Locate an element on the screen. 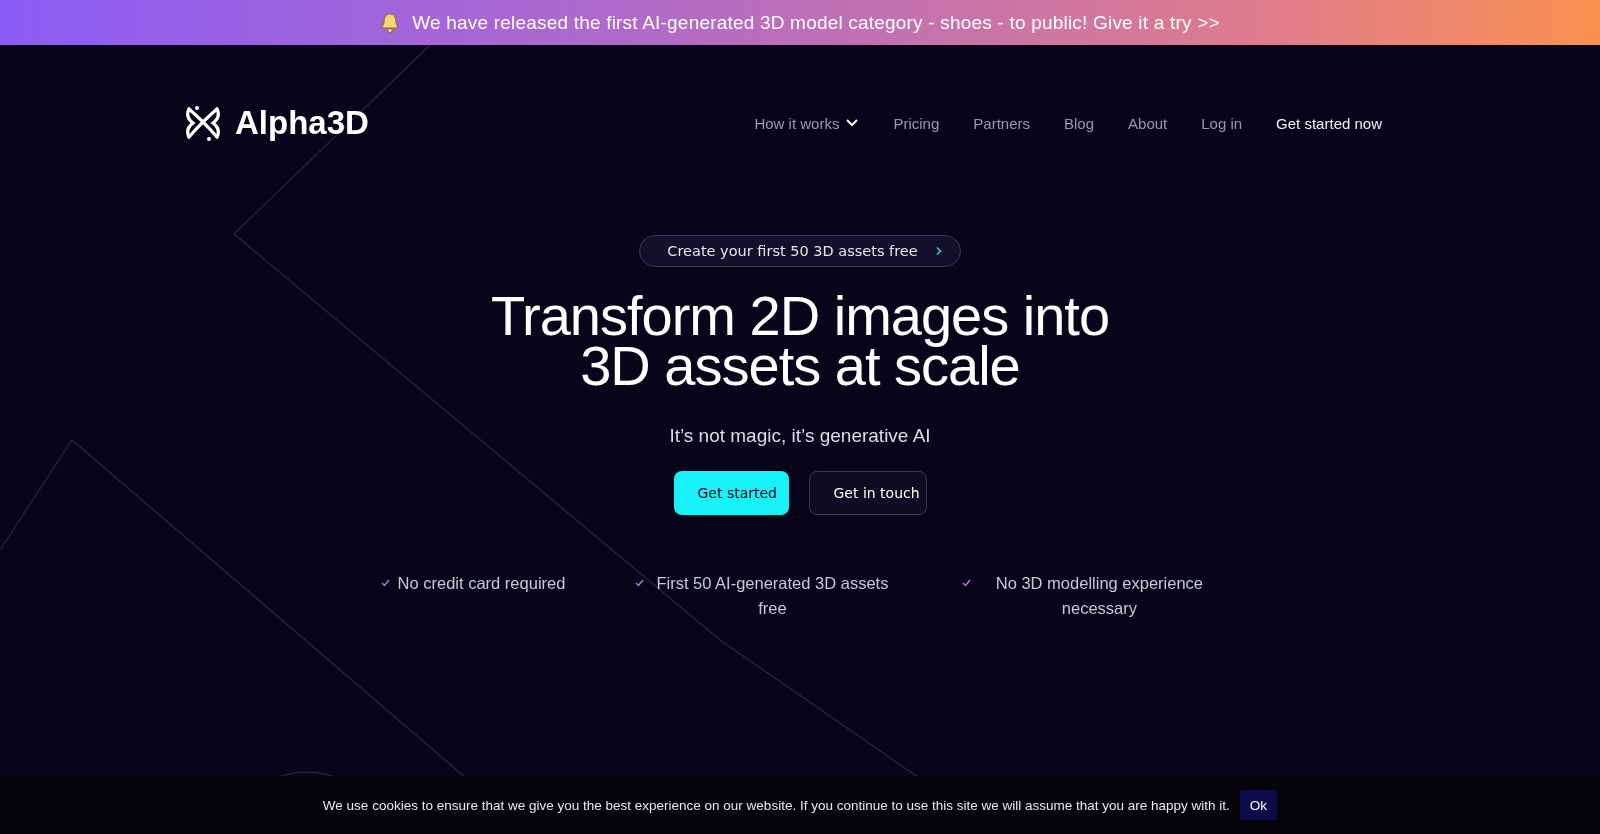  nav-link: Pricing is located at coordinates (916, 123).